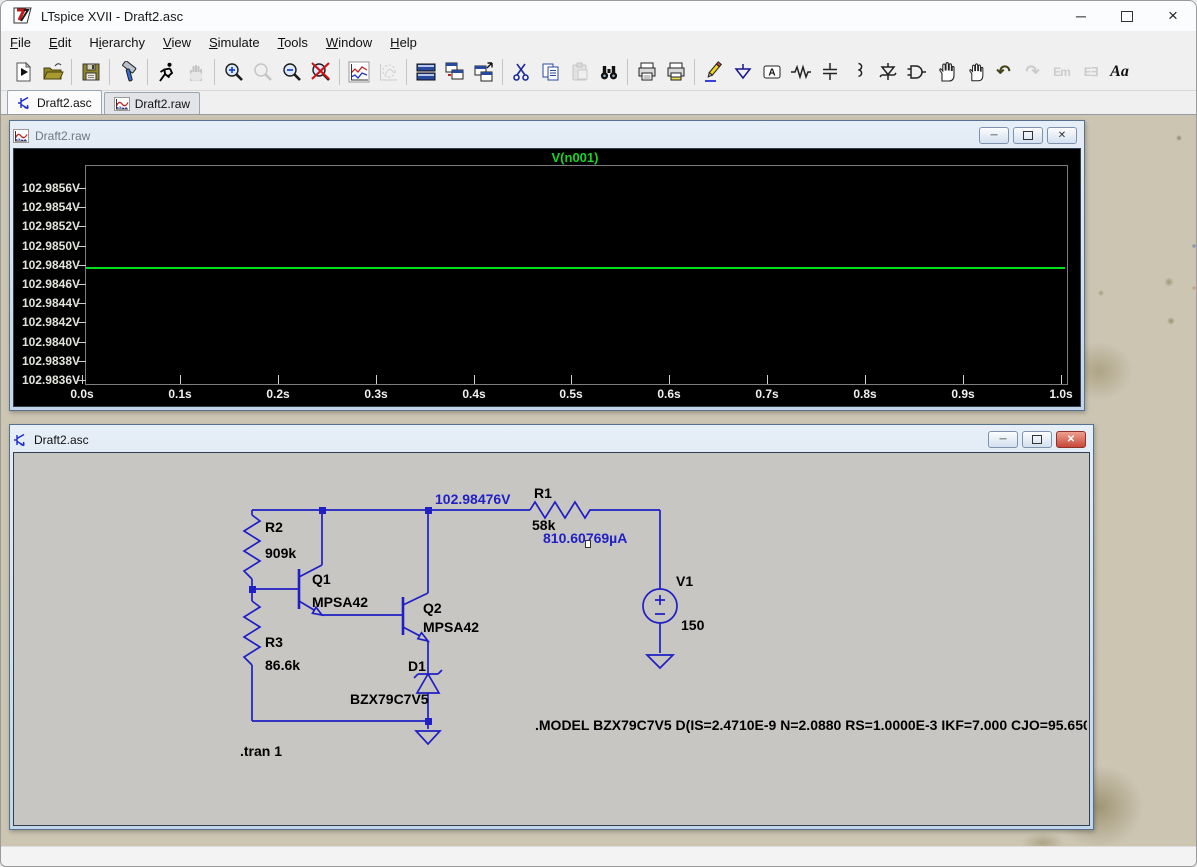  I want to click on menu-edit: Edit, so click(60, 42).